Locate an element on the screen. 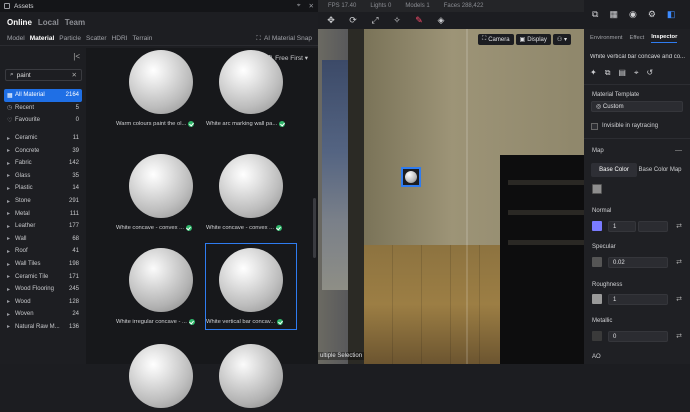 The width and height of the screenshot is (690, 412). snap-icon: ⛶ is located at coordinates (258, 38).